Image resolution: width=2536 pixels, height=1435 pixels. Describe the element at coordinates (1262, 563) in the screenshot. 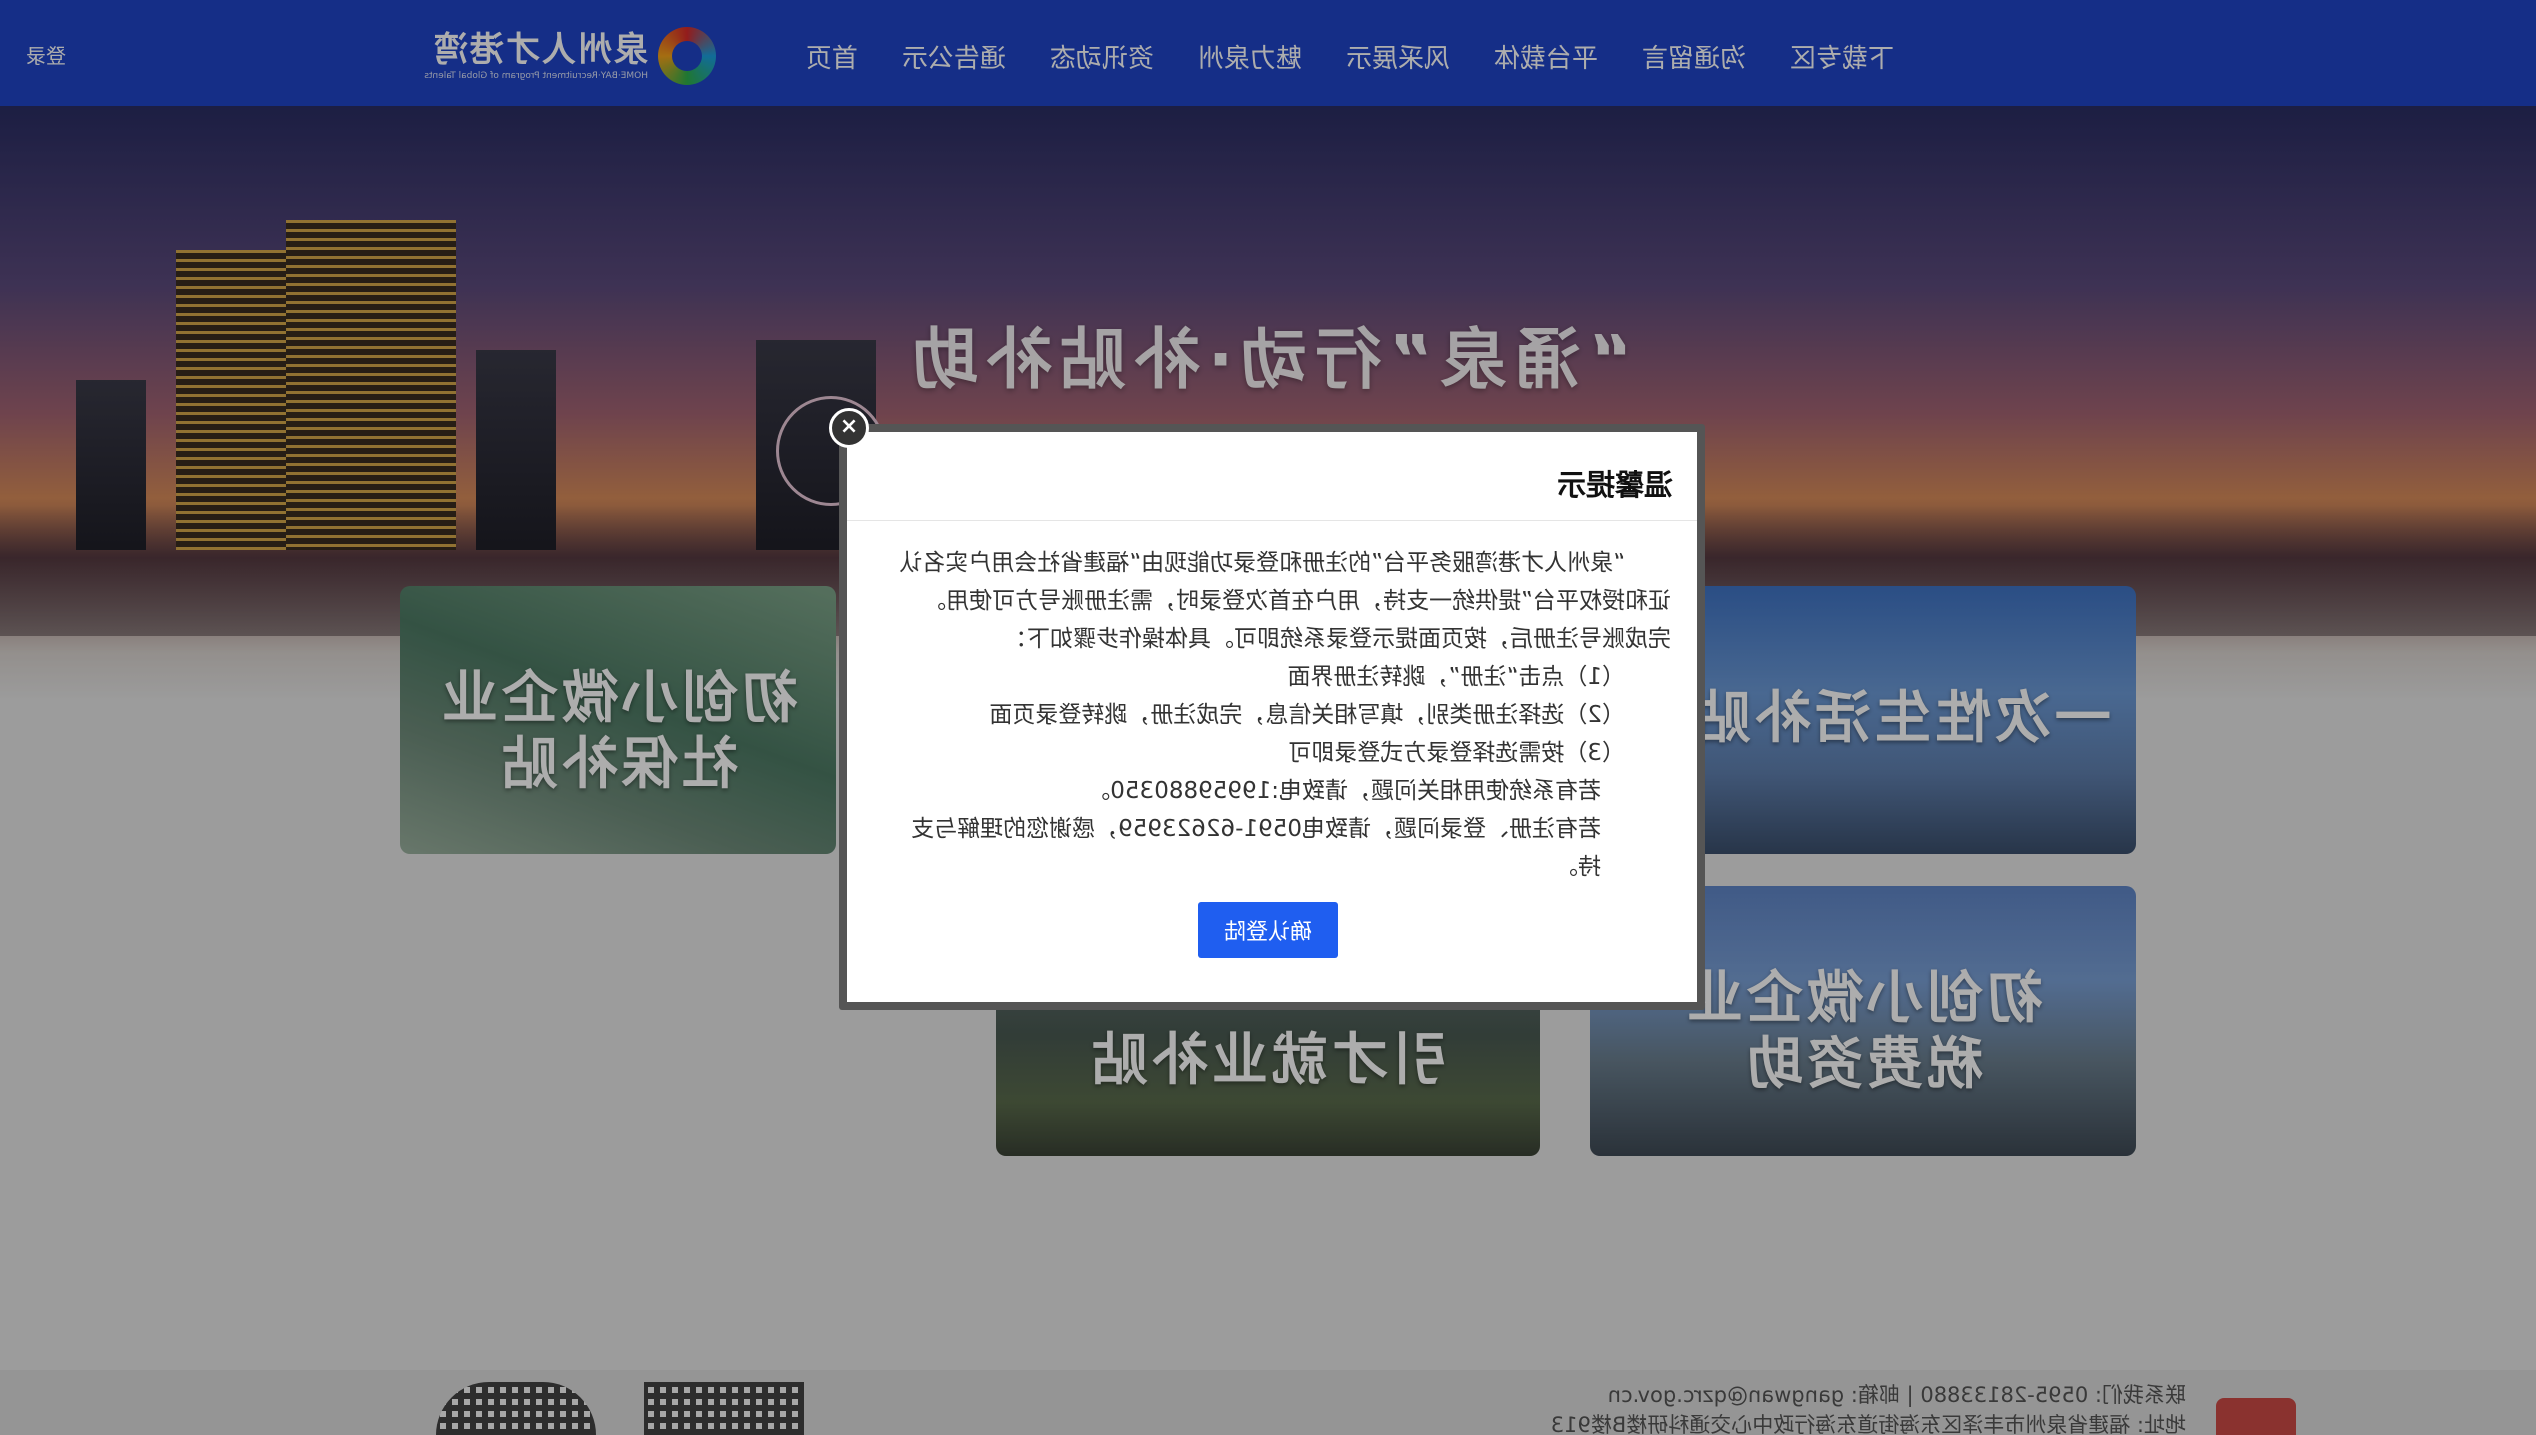

I see `dialog-line: “泉州人才港湾服务平台”的注册和登录功能现由“福建省社会用户实名认` at that location.